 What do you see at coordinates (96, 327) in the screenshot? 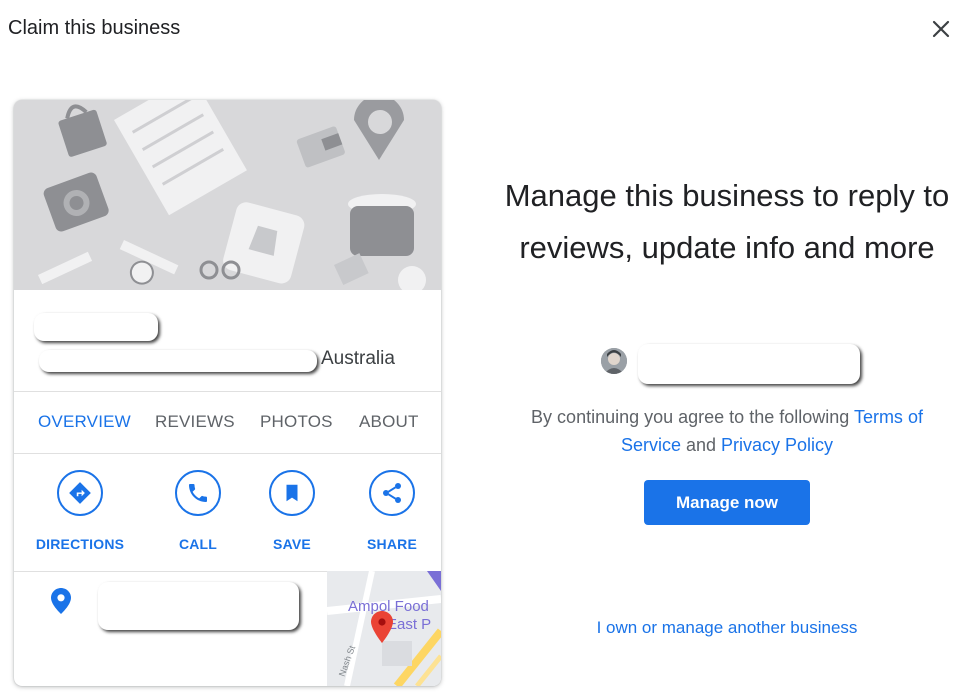
I see `redacted-business-name` at bounding box center [96, 327].